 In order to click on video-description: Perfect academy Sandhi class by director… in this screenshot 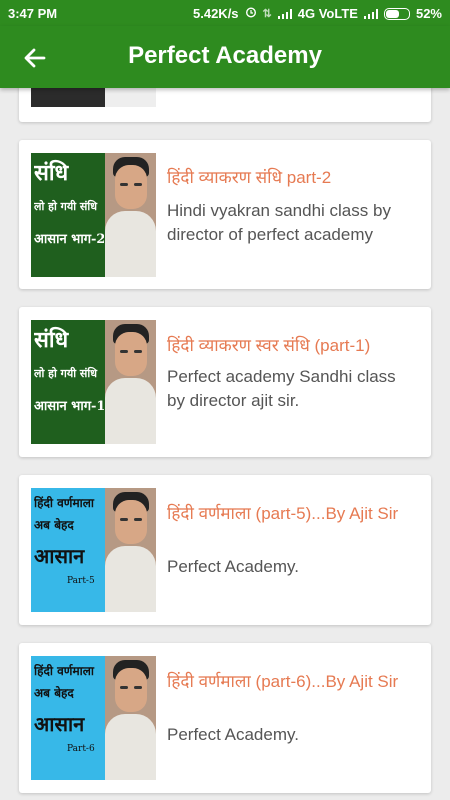, I will do `click(281, 388)`.